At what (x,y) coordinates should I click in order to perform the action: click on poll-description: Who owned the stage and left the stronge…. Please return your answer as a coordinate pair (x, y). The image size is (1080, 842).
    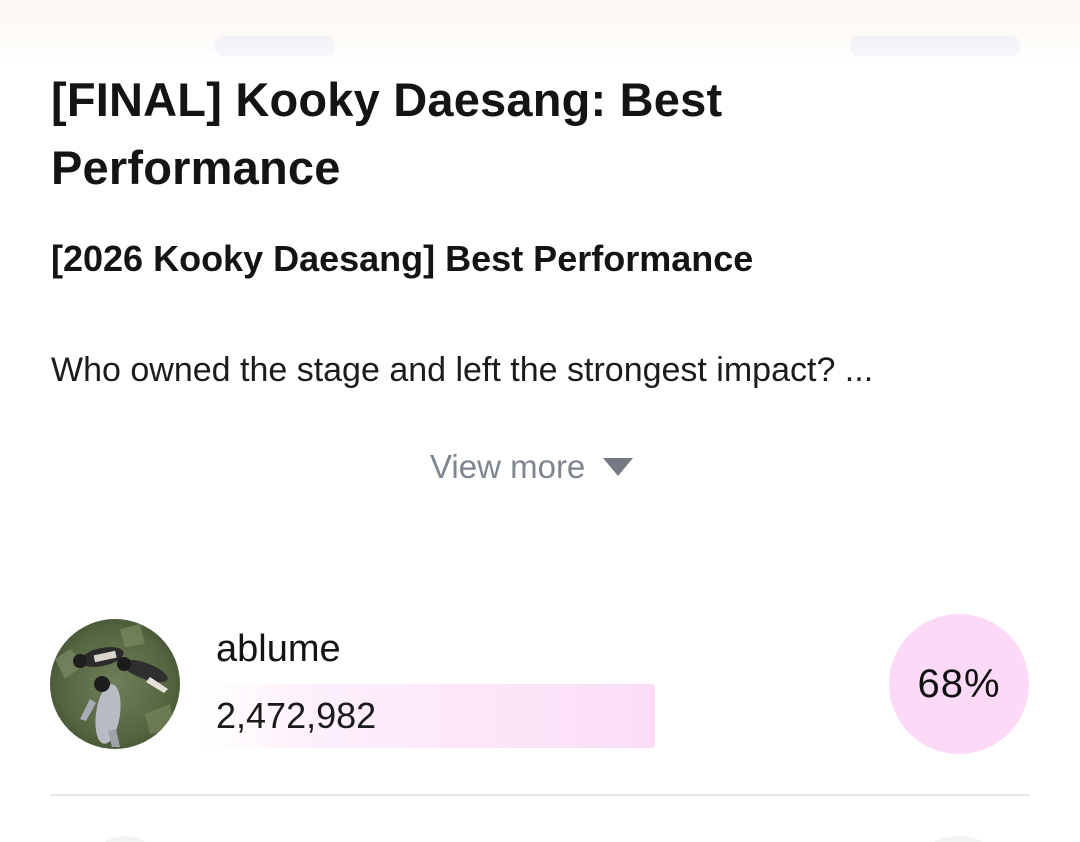
    Looking at the image, I should click on (462, 370).